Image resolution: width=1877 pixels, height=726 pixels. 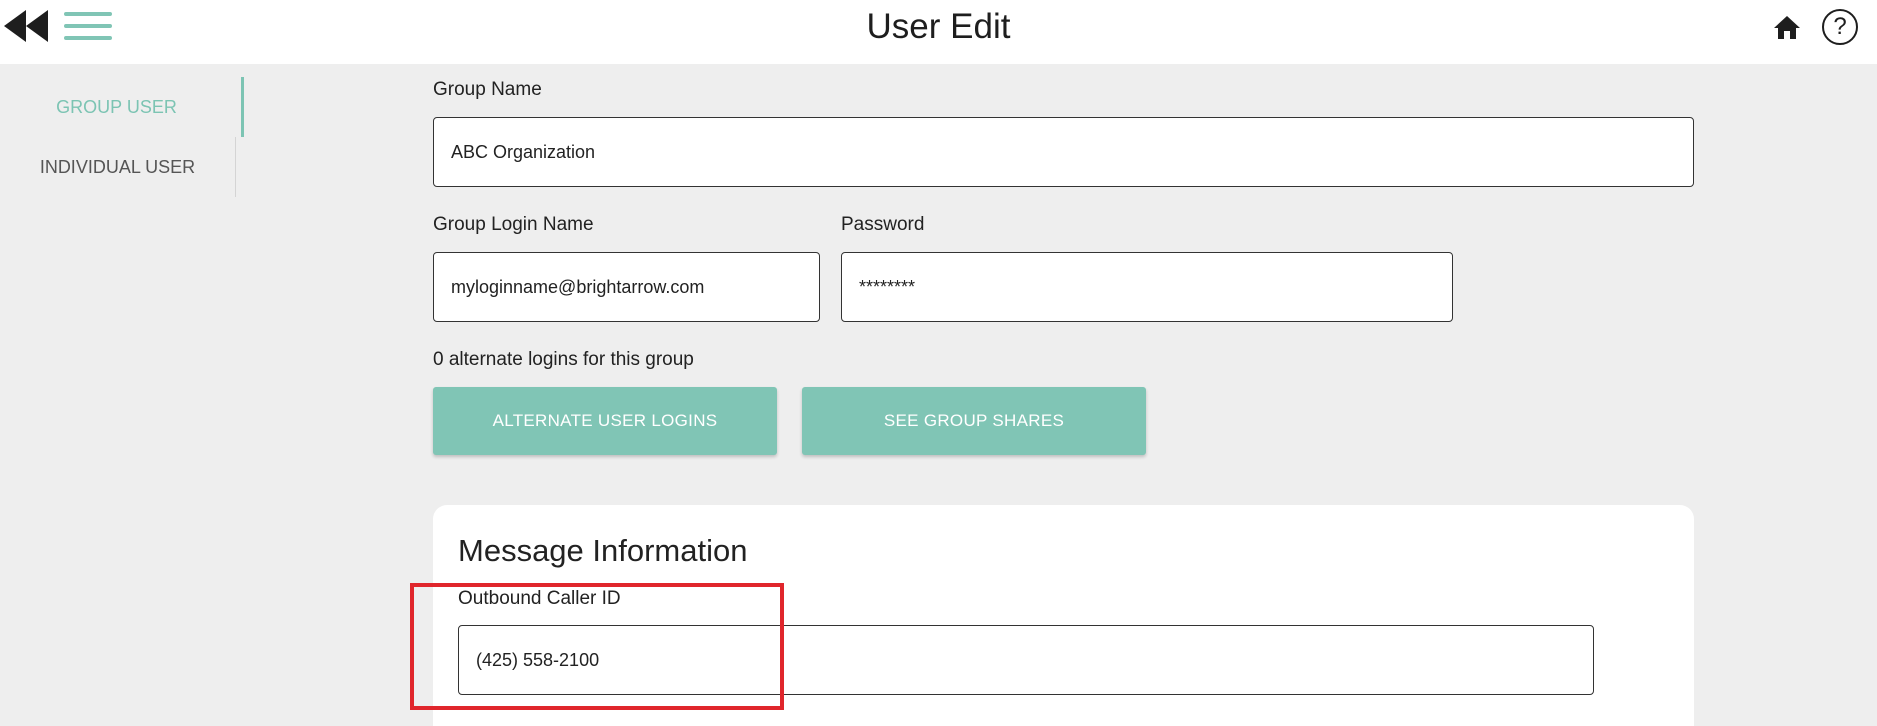 What do you see at coordinates (1840, 27) in the screenshot?
I see `help-icon: ?` at bounding box center [1840, 27].